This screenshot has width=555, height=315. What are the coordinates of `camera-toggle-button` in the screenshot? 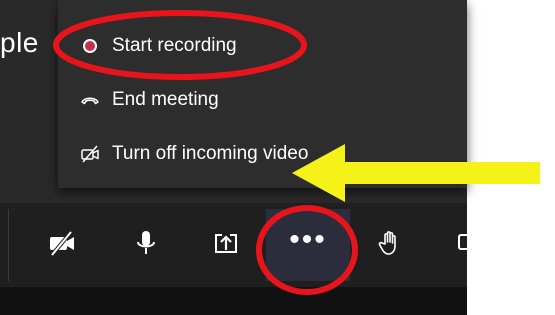 It's located at (62, 245).